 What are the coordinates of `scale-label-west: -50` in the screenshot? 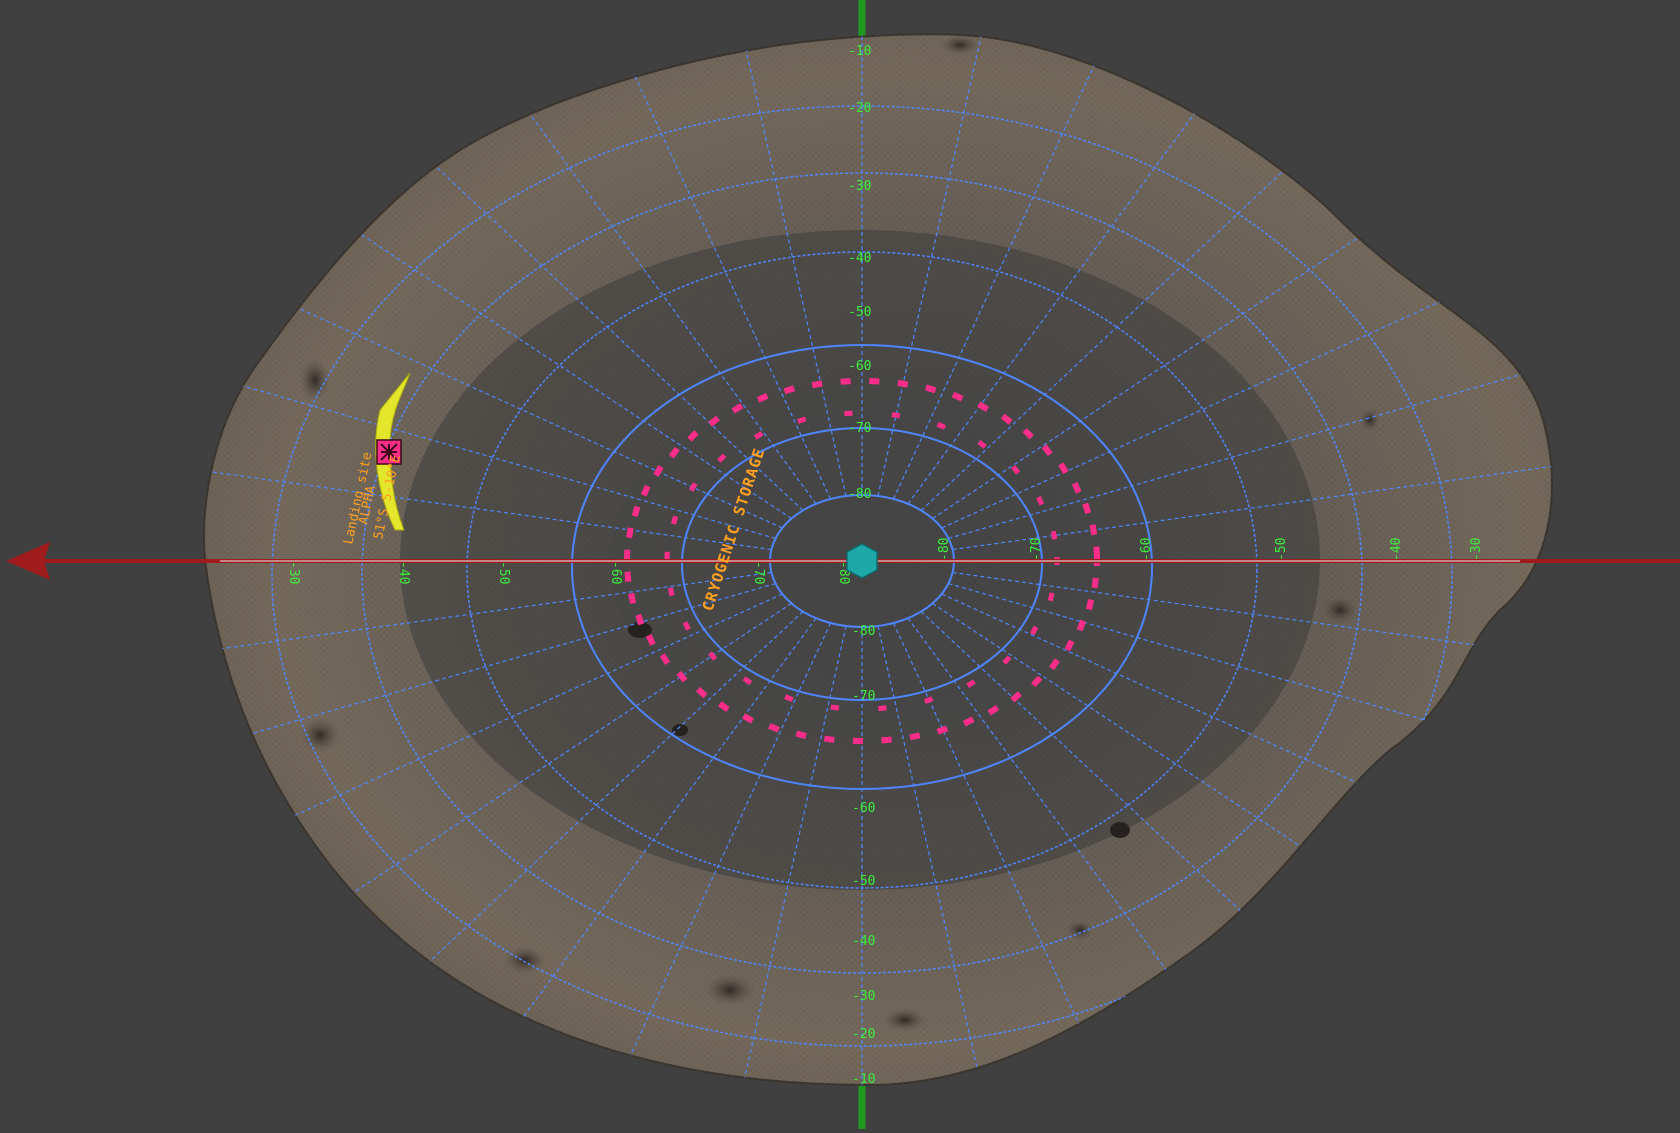 It's located at (503, 572).